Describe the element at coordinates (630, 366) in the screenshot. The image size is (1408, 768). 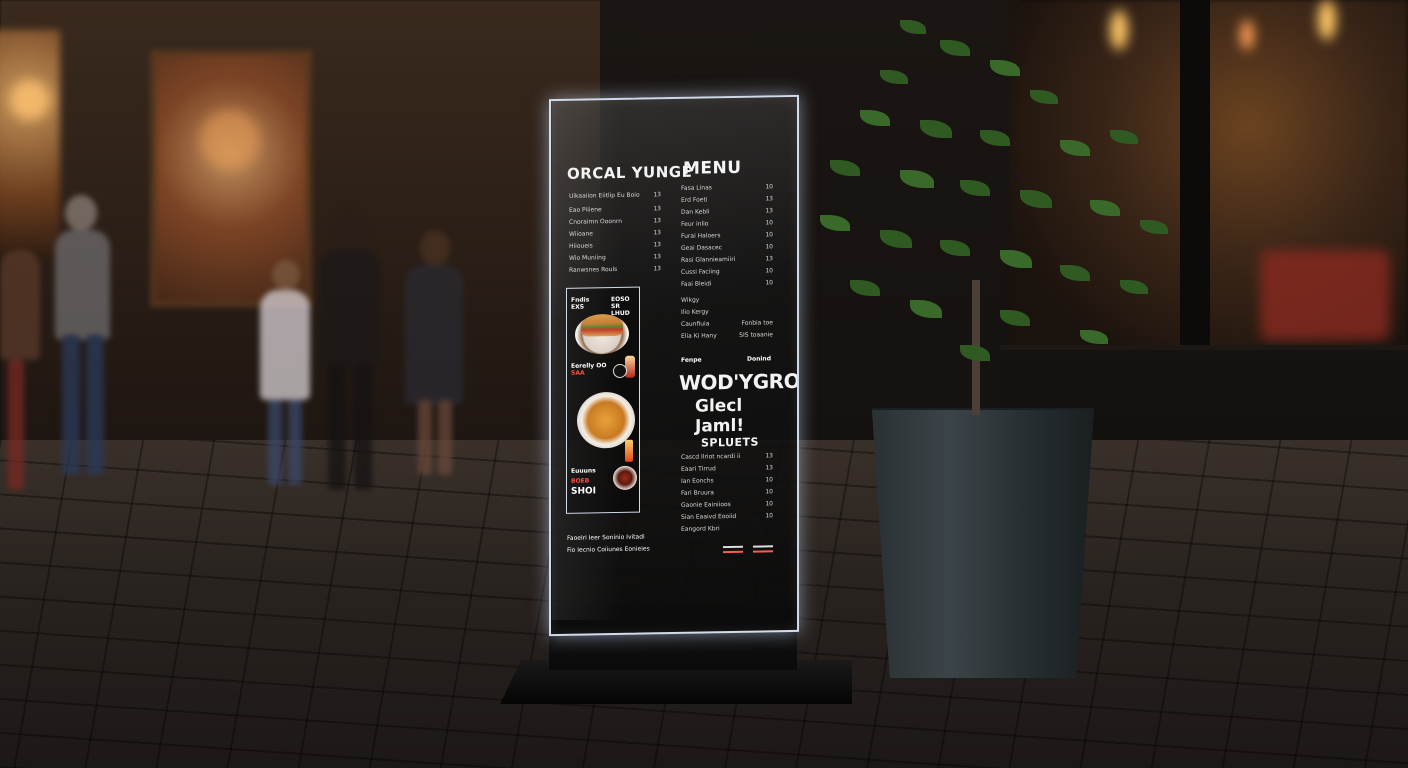
I see `drink-image` at that location.